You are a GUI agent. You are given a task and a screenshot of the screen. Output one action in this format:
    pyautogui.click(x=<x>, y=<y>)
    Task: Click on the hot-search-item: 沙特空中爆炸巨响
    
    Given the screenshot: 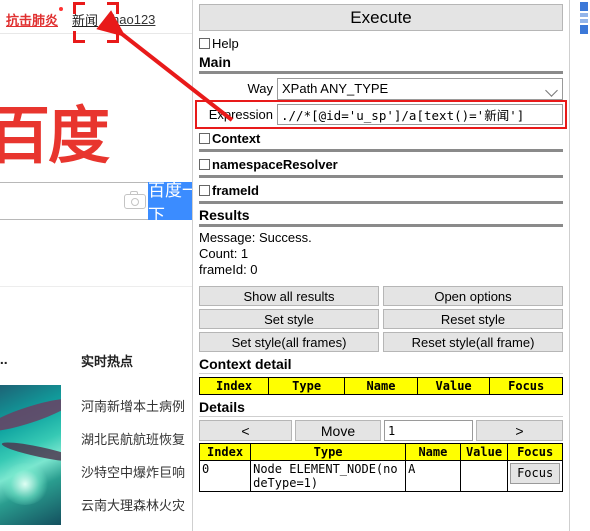 What is the action you would take?
    pyautogui.click(x=133, y=471)
    